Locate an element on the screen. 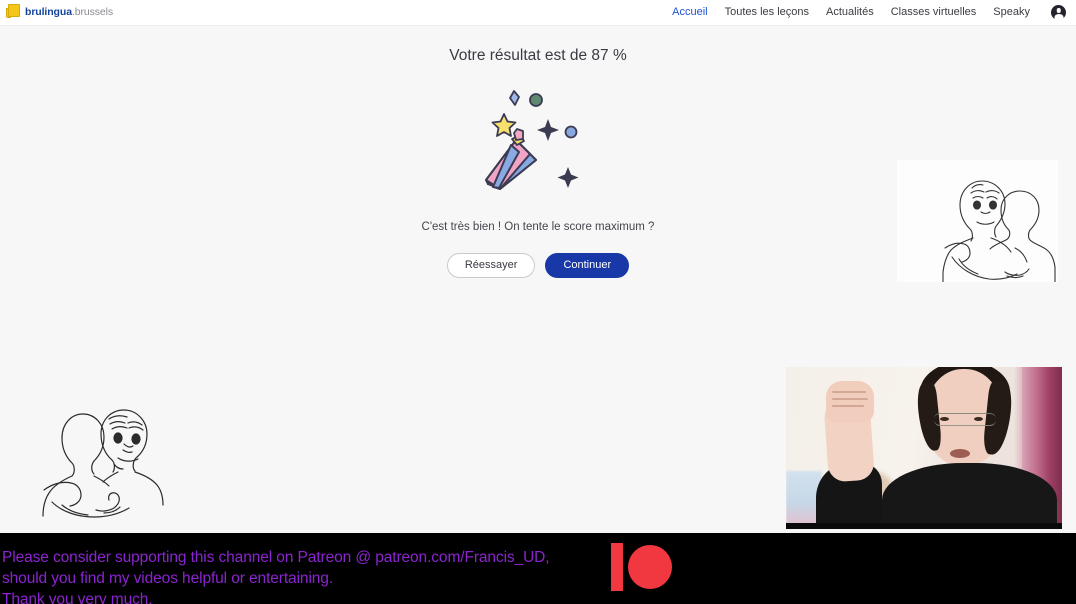 The image size is (1076, 604). brand-name: brulingua is located at coordinates (48, 12).